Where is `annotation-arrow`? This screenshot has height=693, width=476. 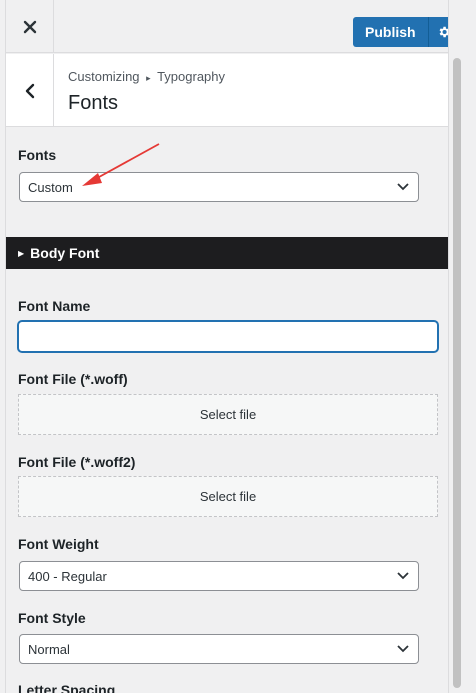 annotation-arrow is located at coordinates (121, 164).